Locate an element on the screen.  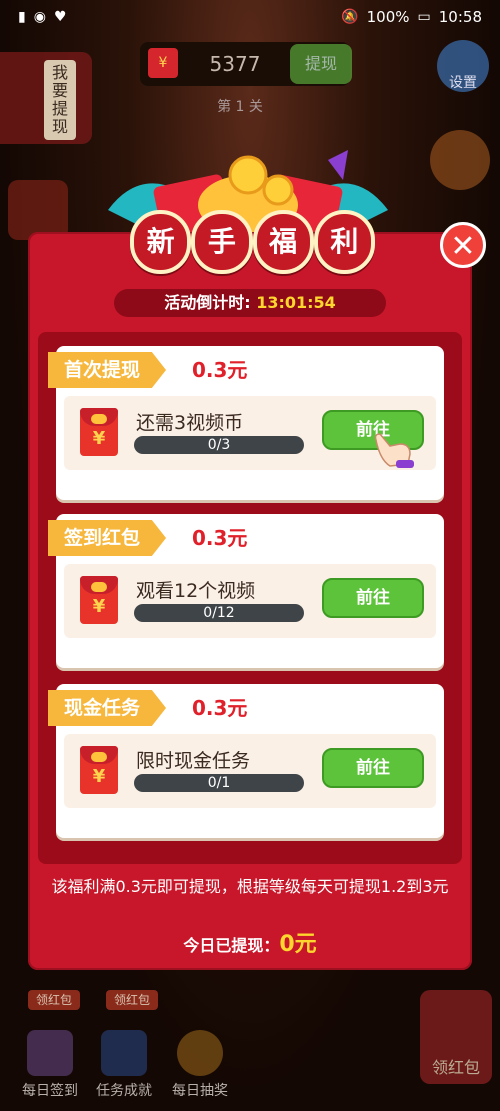
claim-label: 领红包 is located at coordinates (455, 1067).